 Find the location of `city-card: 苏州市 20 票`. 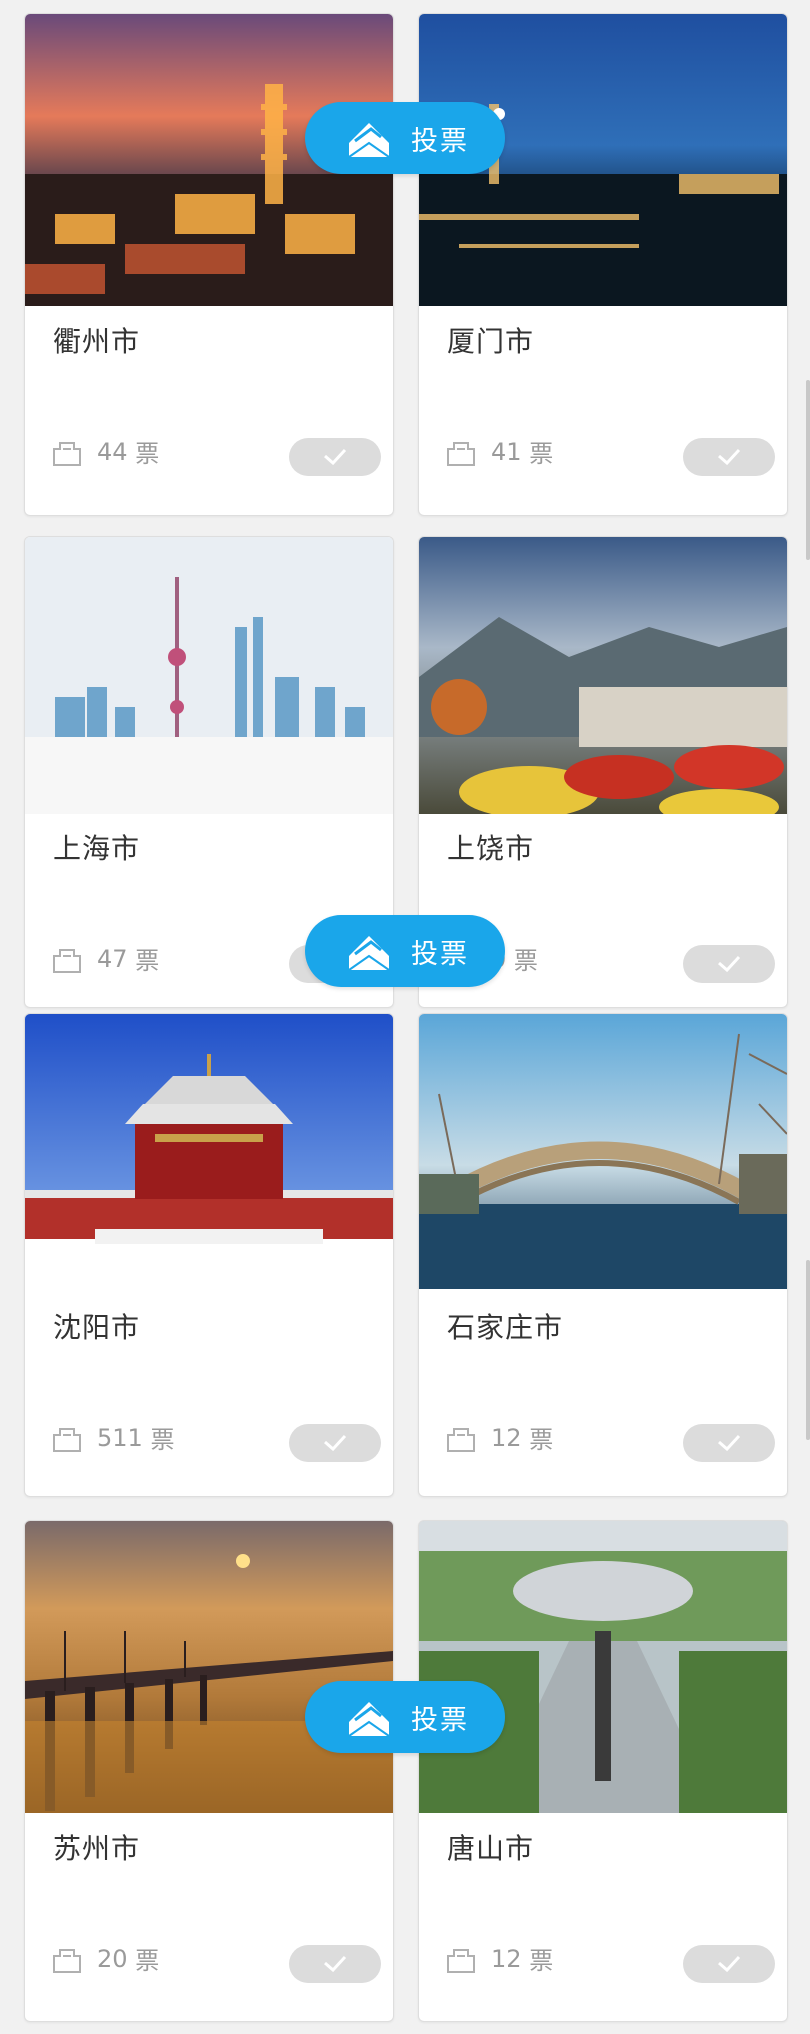

city-card: 苏州市 20 票 is located at coordinates (209, 1771).